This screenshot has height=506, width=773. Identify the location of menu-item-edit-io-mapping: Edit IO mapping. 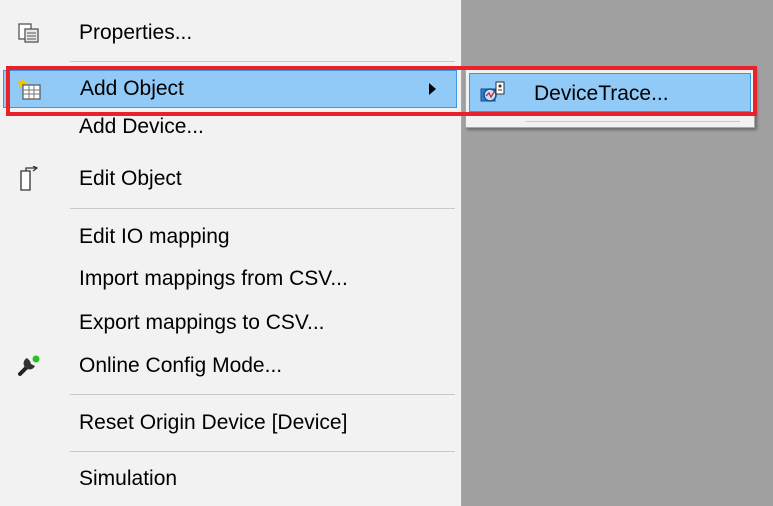
(230, 237).